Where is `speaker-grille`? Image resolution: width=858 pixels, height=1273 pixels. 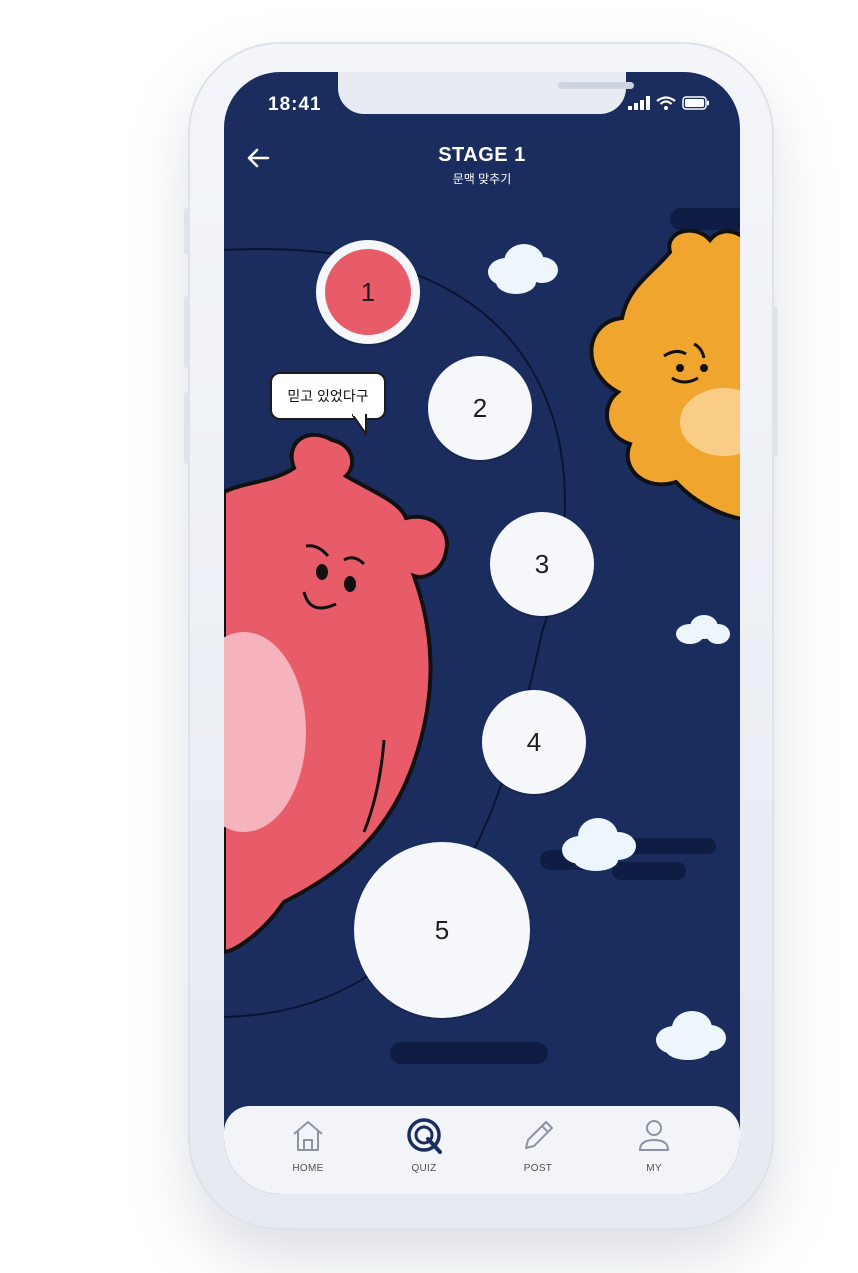
speaker-grille is located at coordinates (596, 85).